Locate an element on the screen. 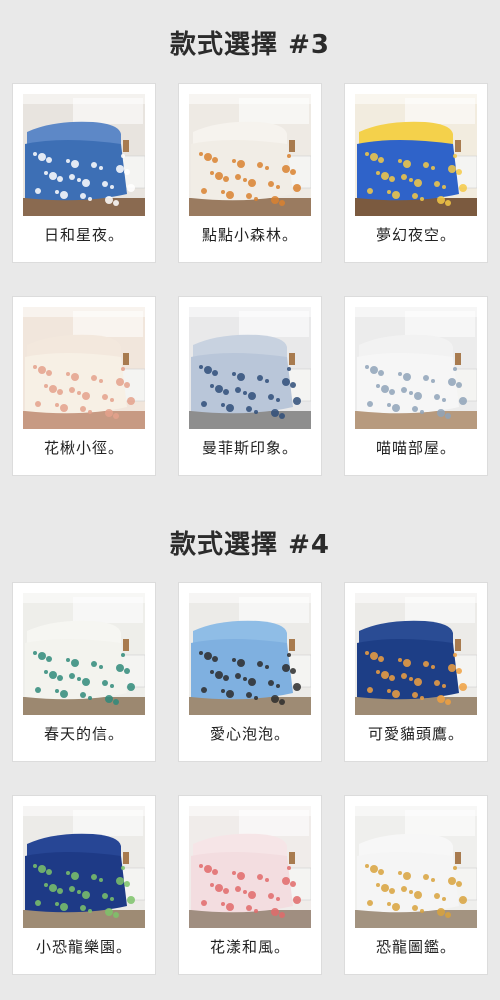 The height and width of the screenshot is (1000, 500). product-label: 恐龍圖鑑。 is located at coordinates (415, 947).